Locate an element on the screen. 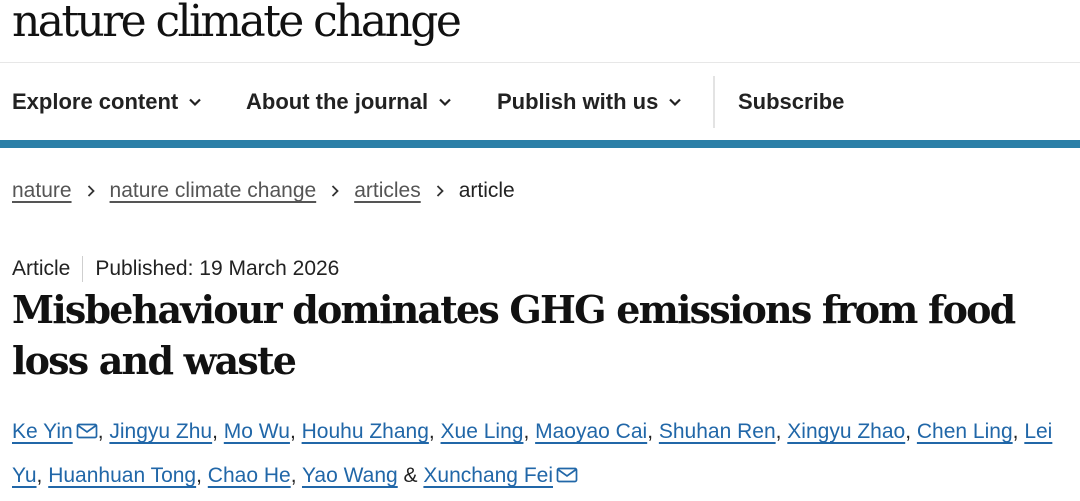 The width and height of the screenshot is (1080, 501). author-link: Xunchang Fei is located at coordinates (488, 475).